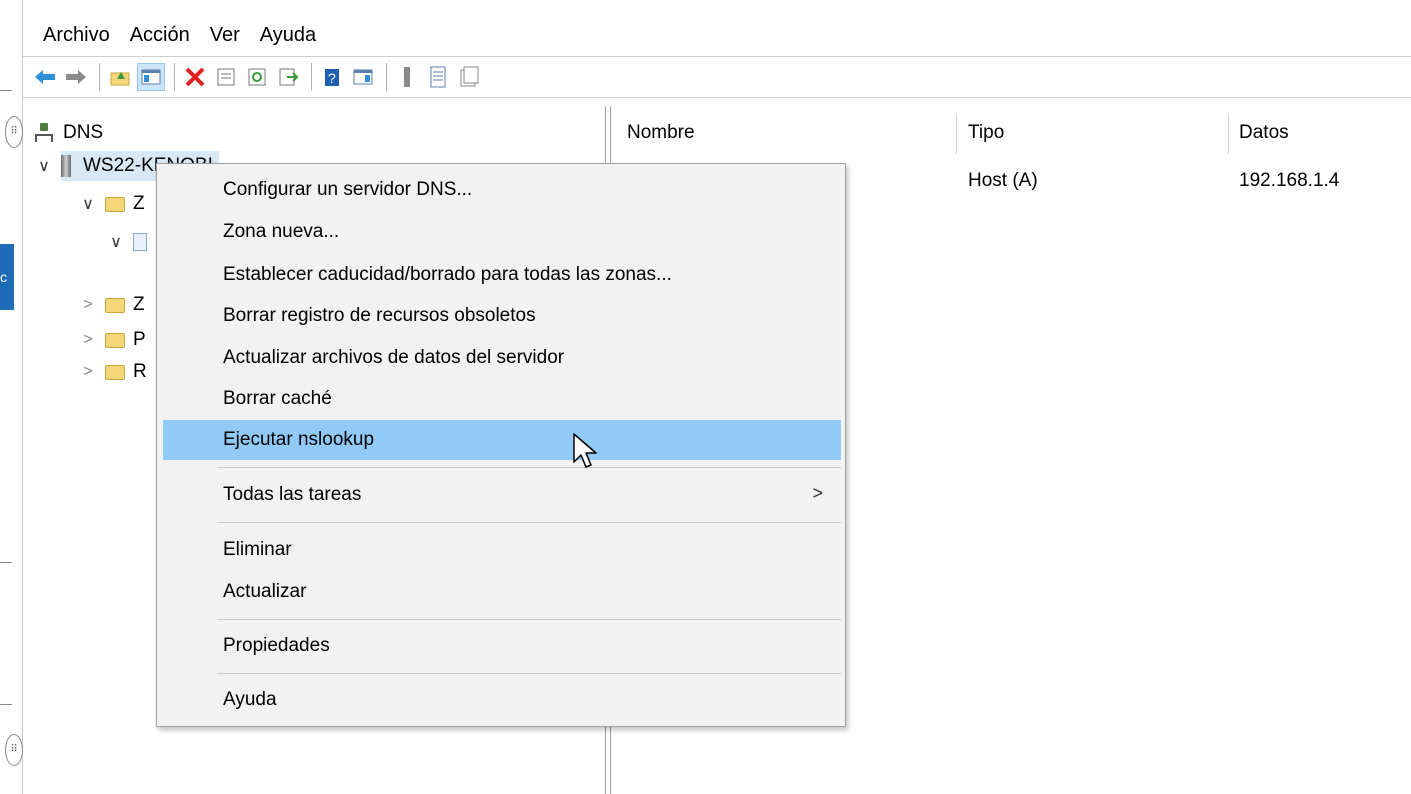 The width and height of the screenshot is (1411, 794). Describe the element at coordinates (469, 77) in the screenshot. I see `console-icon` at that location.